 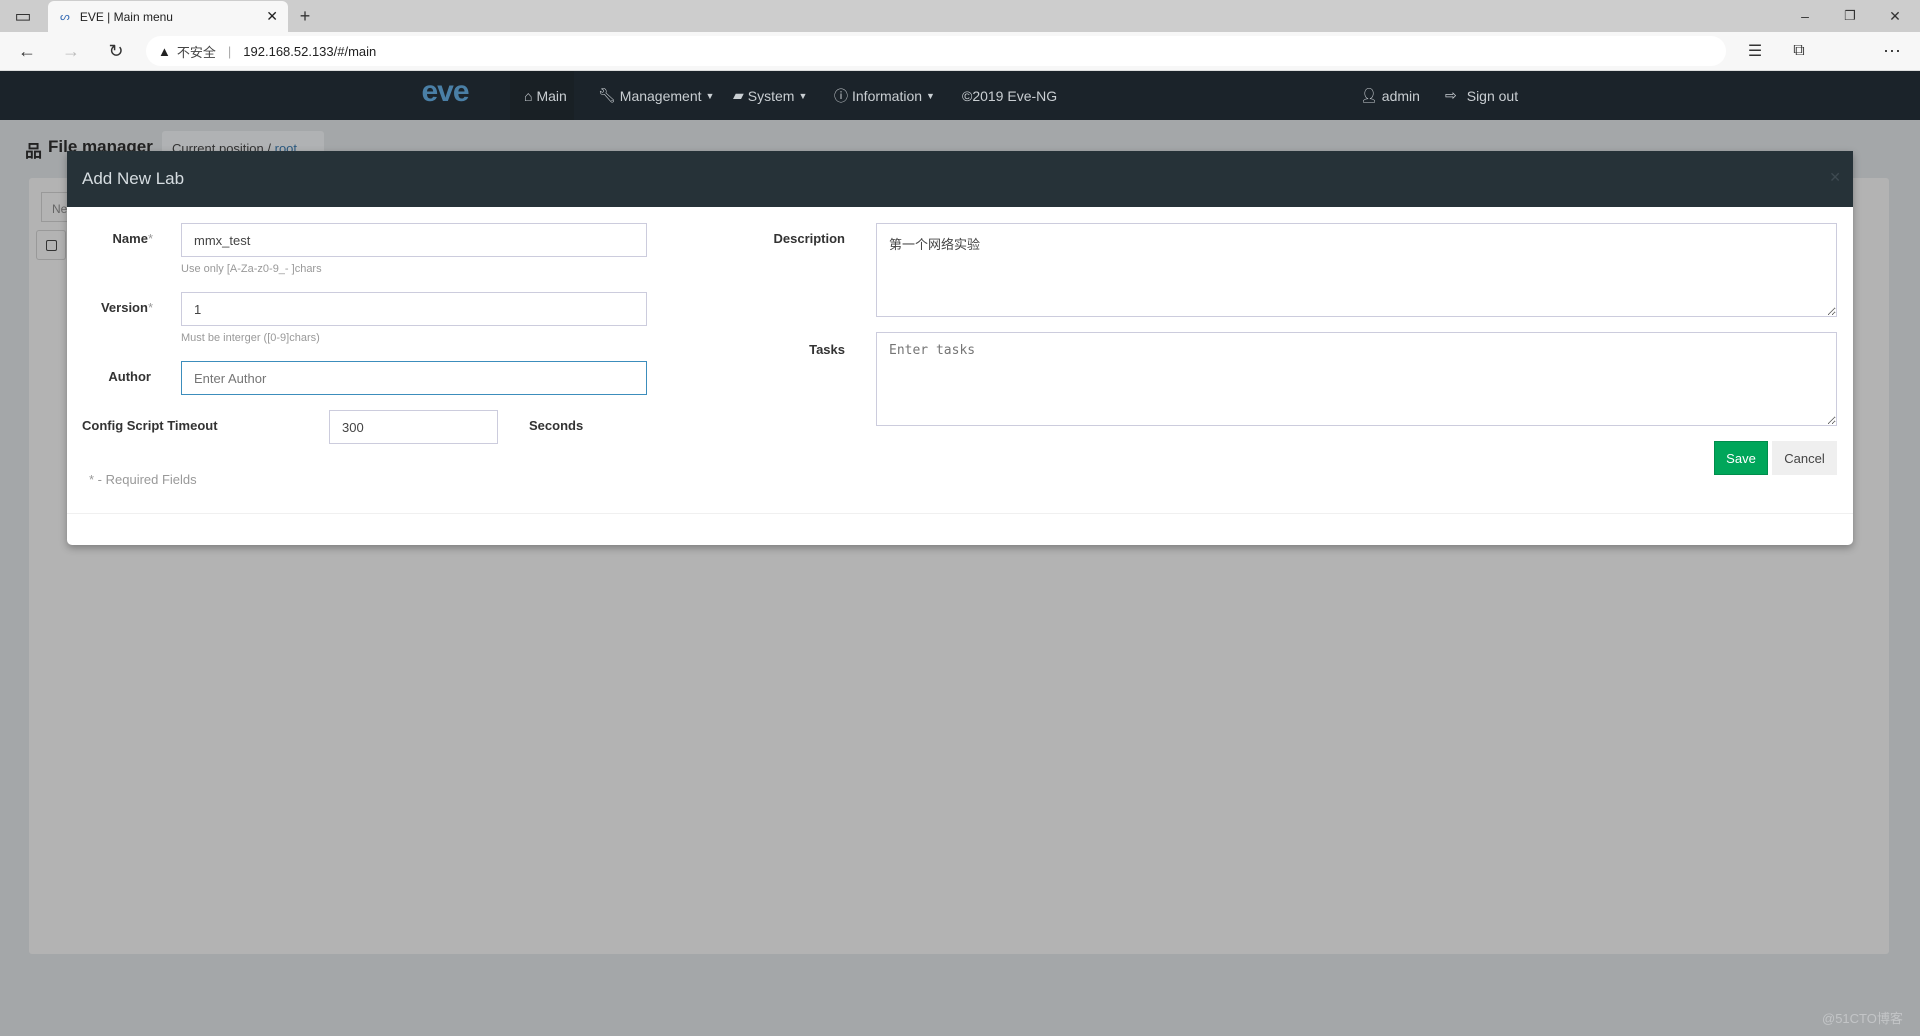 I want to click on save-label: Save, so click(x=1741, y=458).